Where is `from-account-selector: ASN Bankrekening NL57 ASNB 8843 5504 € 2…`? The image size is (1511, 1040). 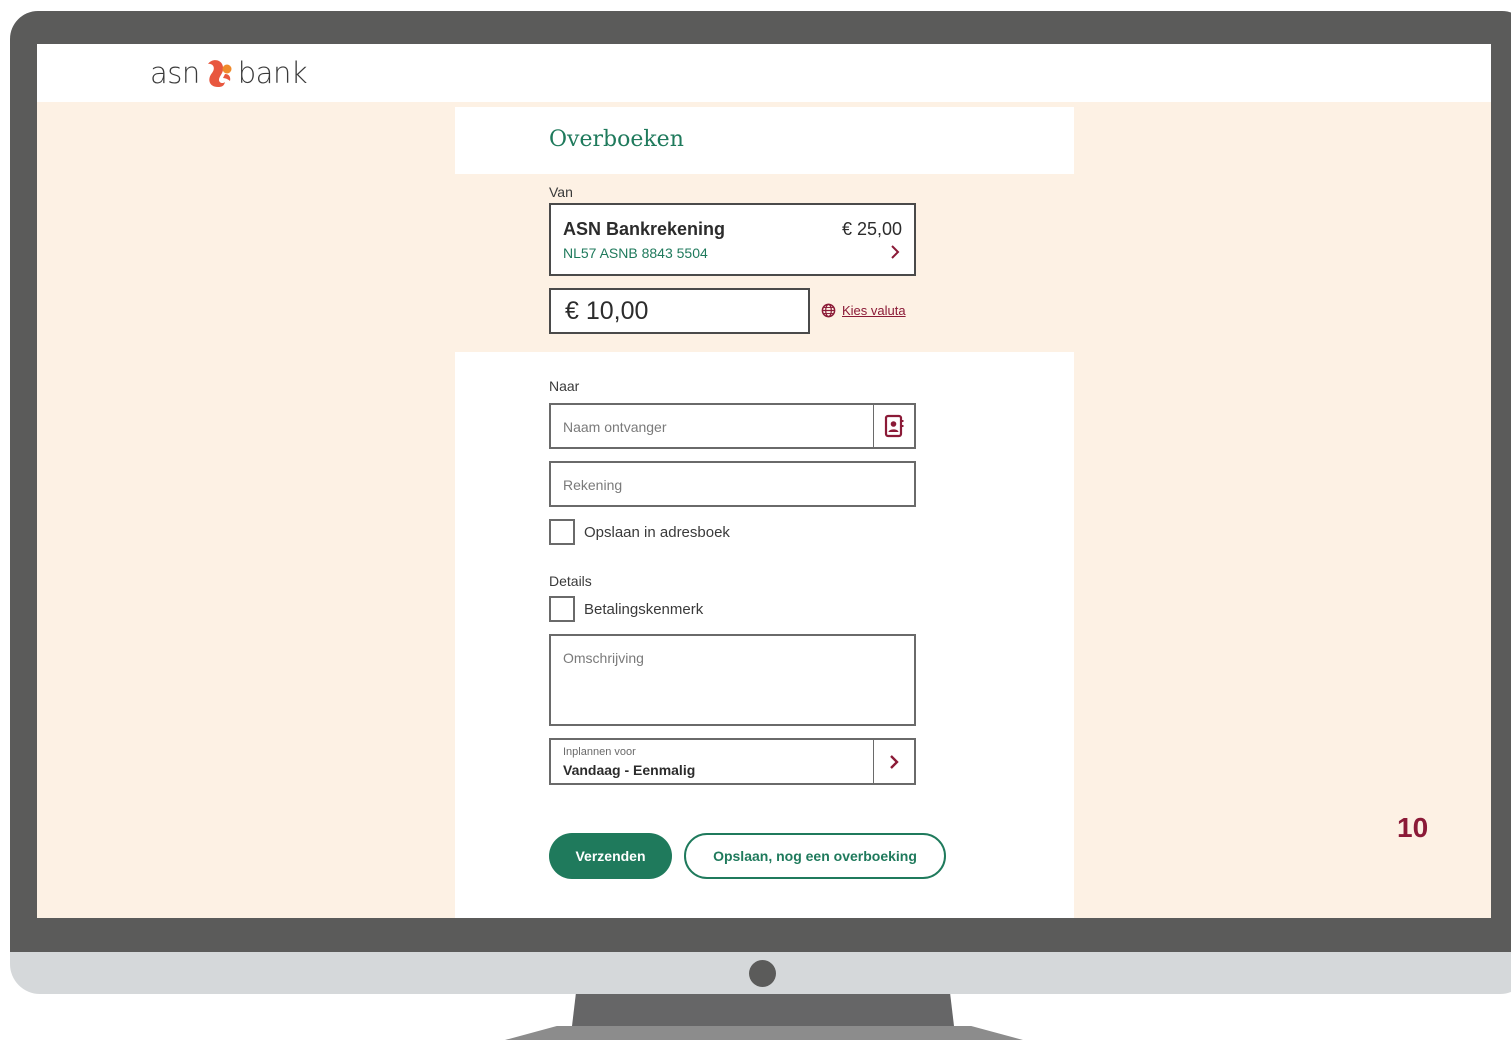 from-account-selector: ASN Bankrekening NL57 ASNB 8843 5504 € 2… is located at coordinates (732, 239).